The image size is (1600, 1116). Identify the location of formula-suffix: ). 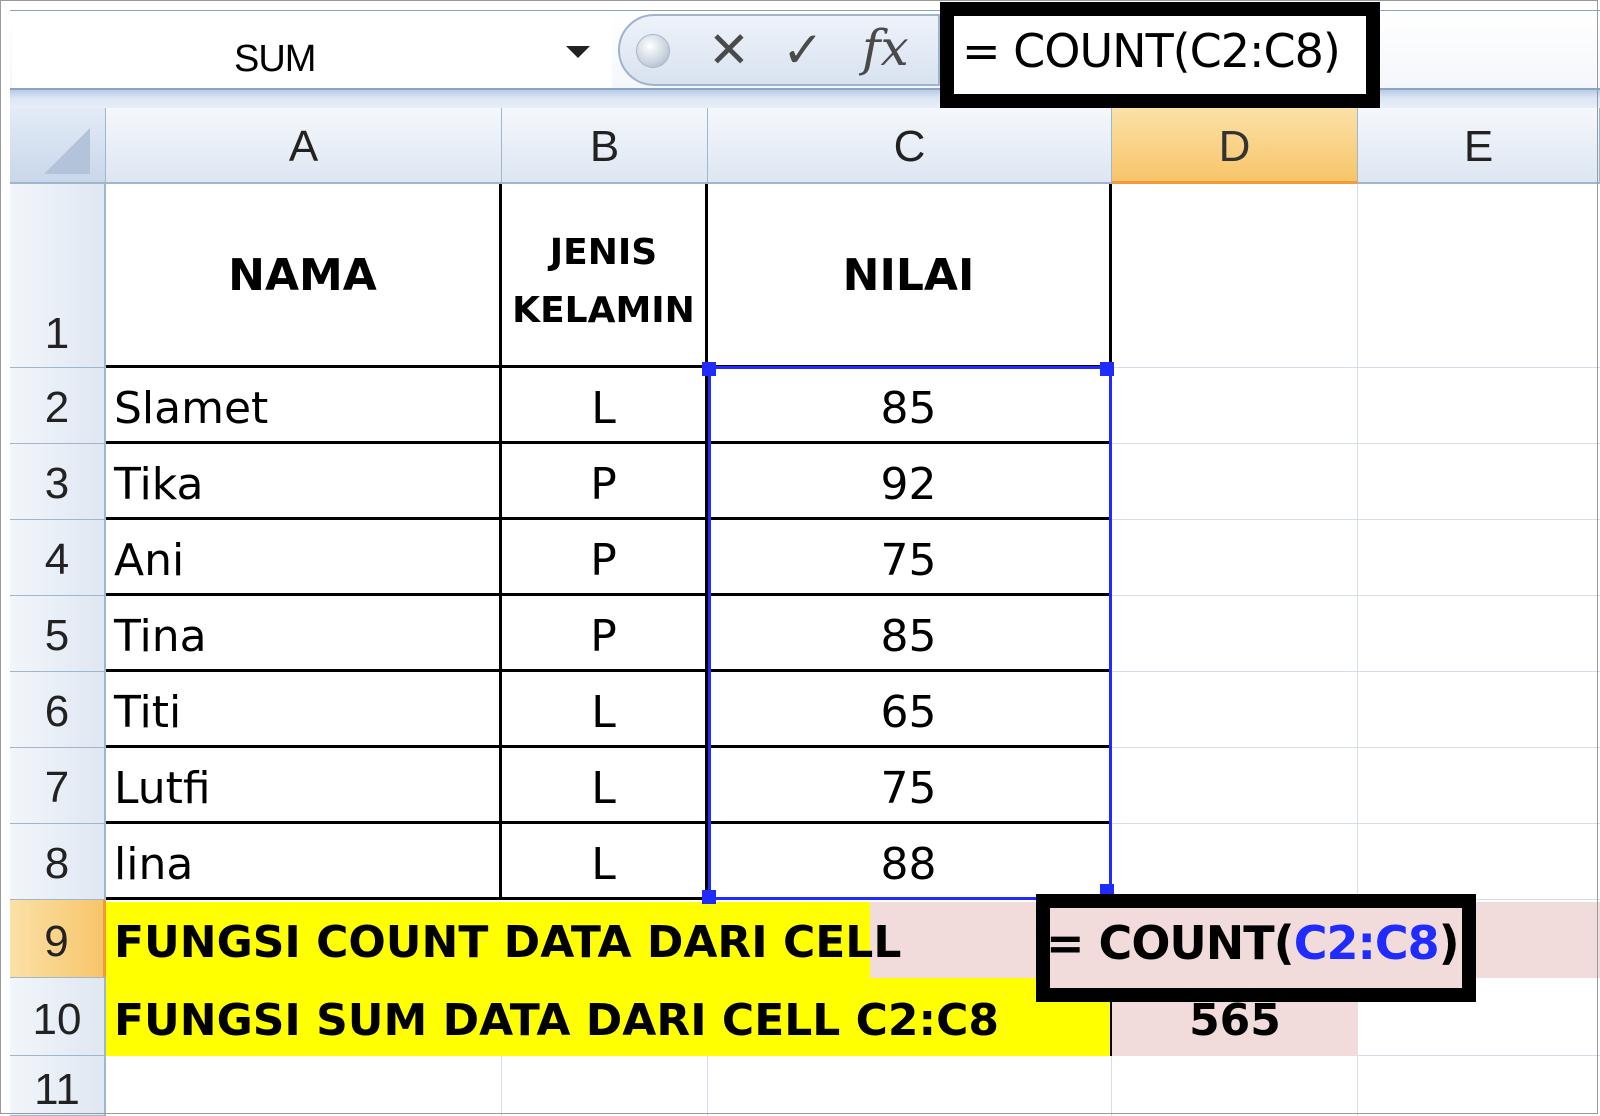
(1449, 943).